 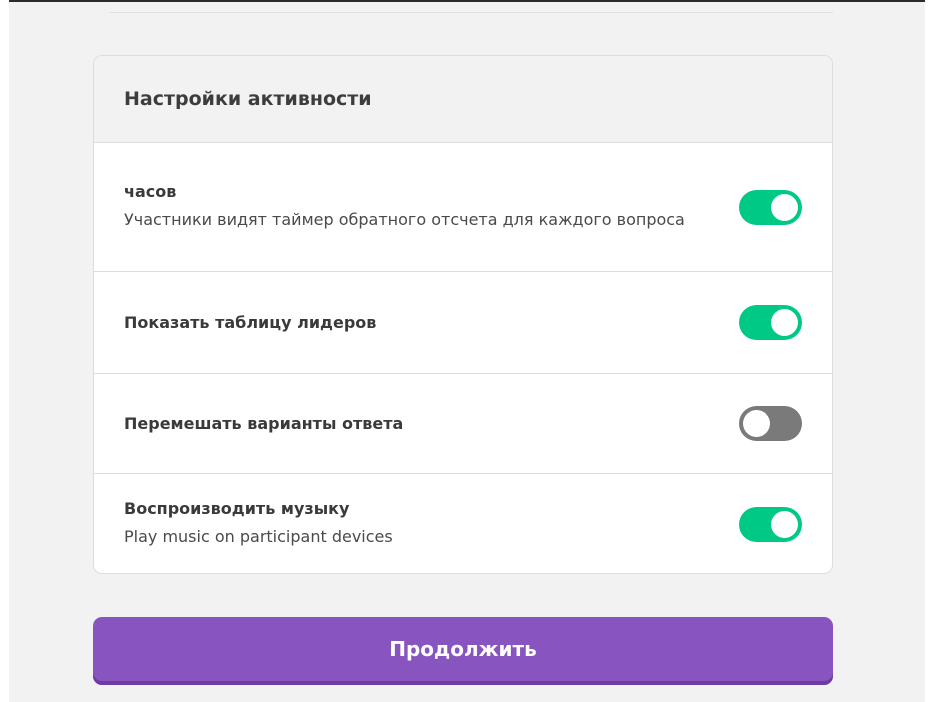 I want to click on setting-text: Показать таблицу лидеров, so click(x=431, y=323).